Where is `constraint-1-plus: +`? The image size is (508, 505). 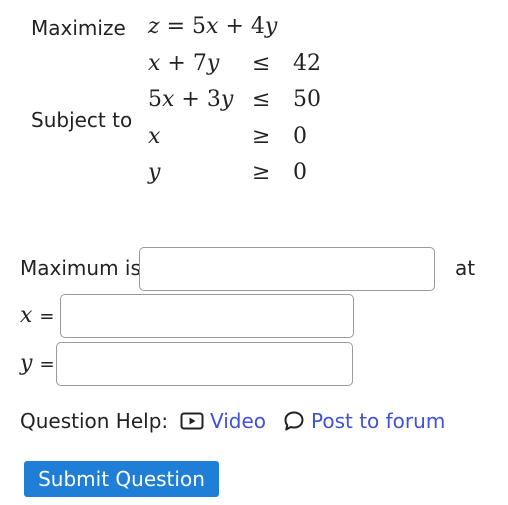
constraint-1-plus: + is located at coordinates (176, 63).